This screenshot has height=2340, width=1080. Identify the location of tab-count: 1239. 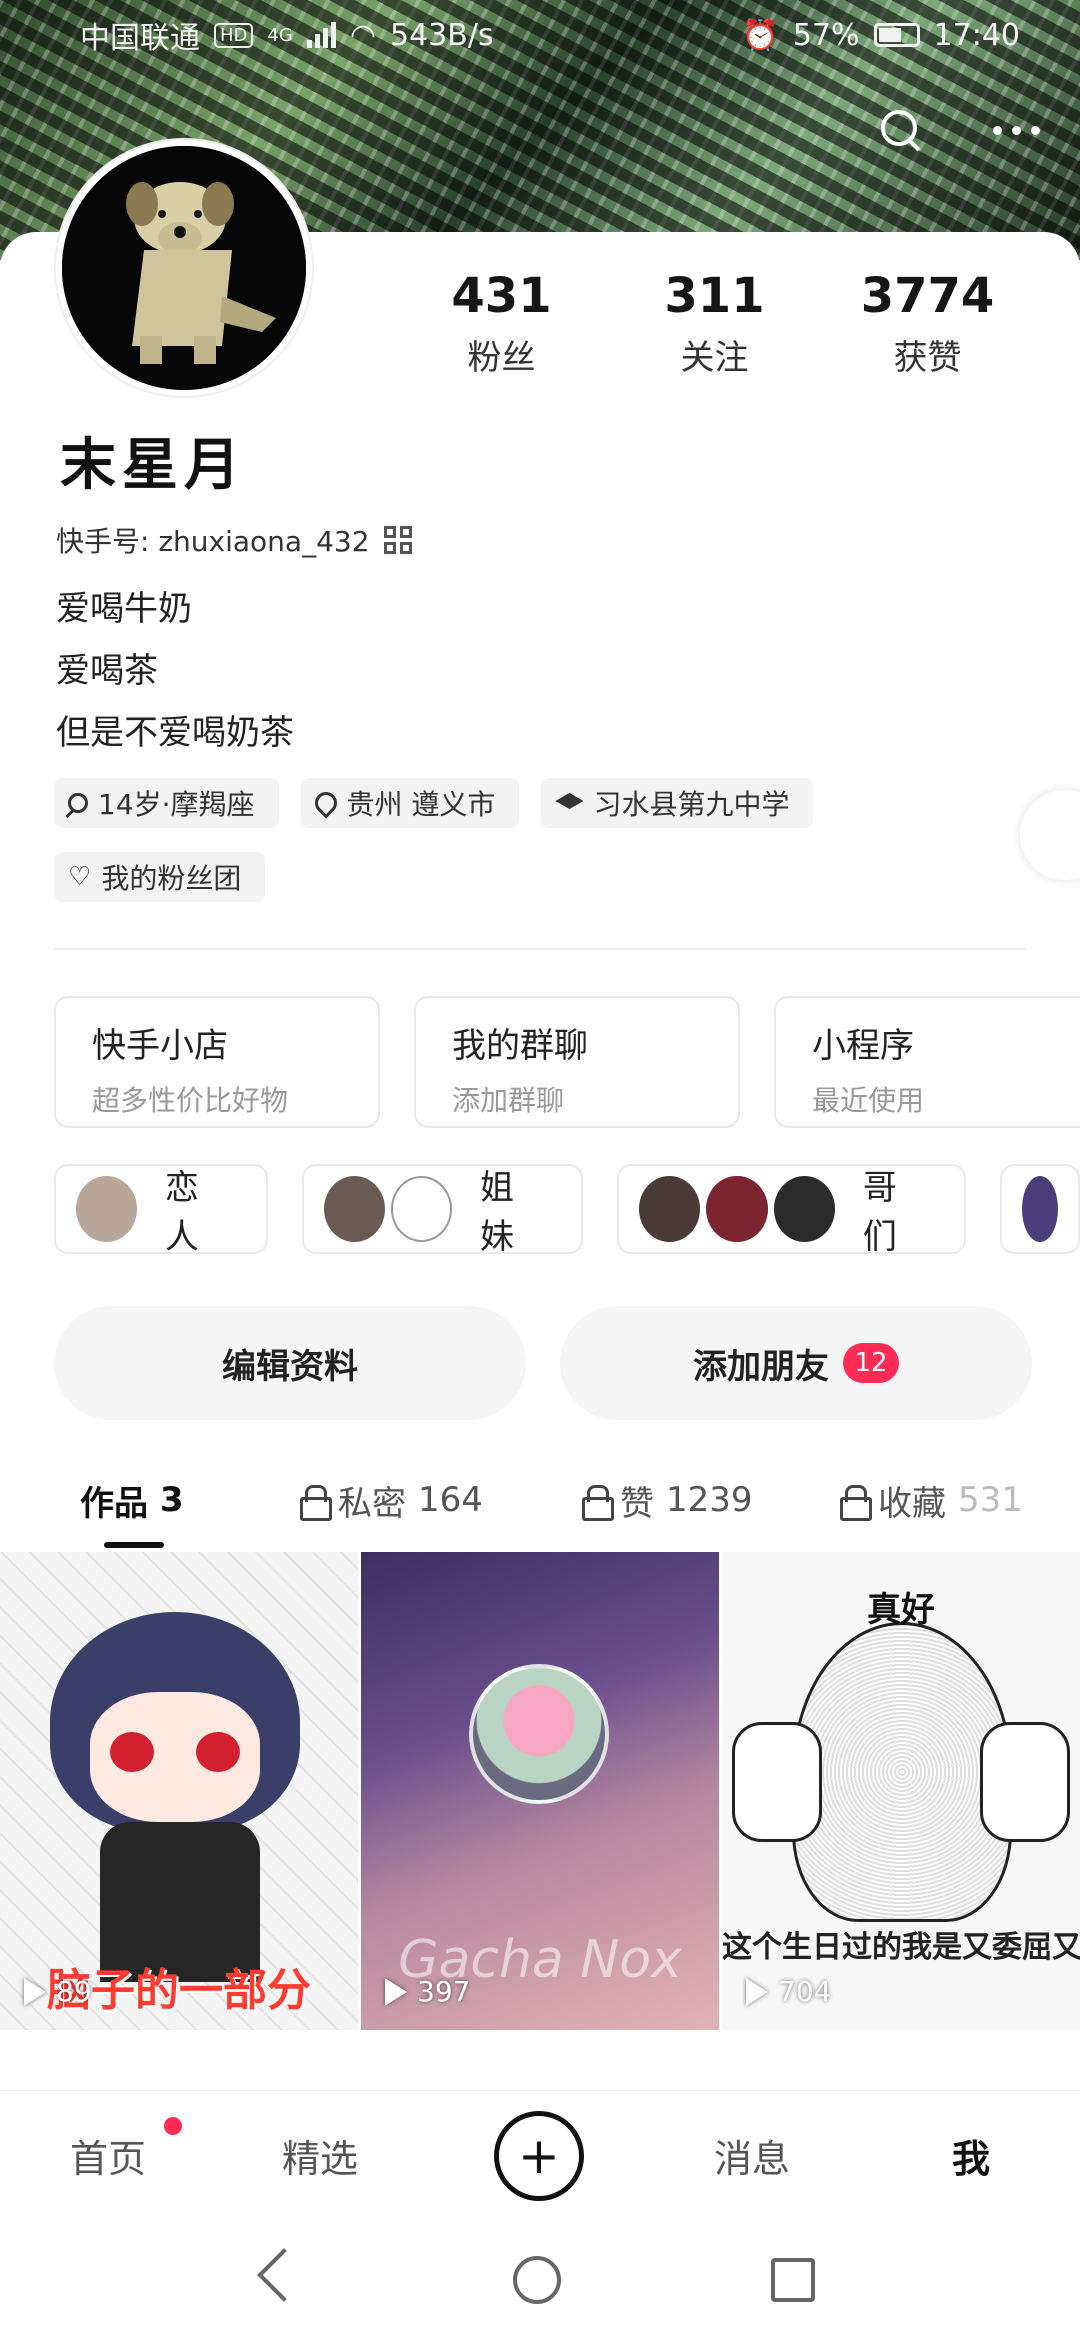
(709, 1500).